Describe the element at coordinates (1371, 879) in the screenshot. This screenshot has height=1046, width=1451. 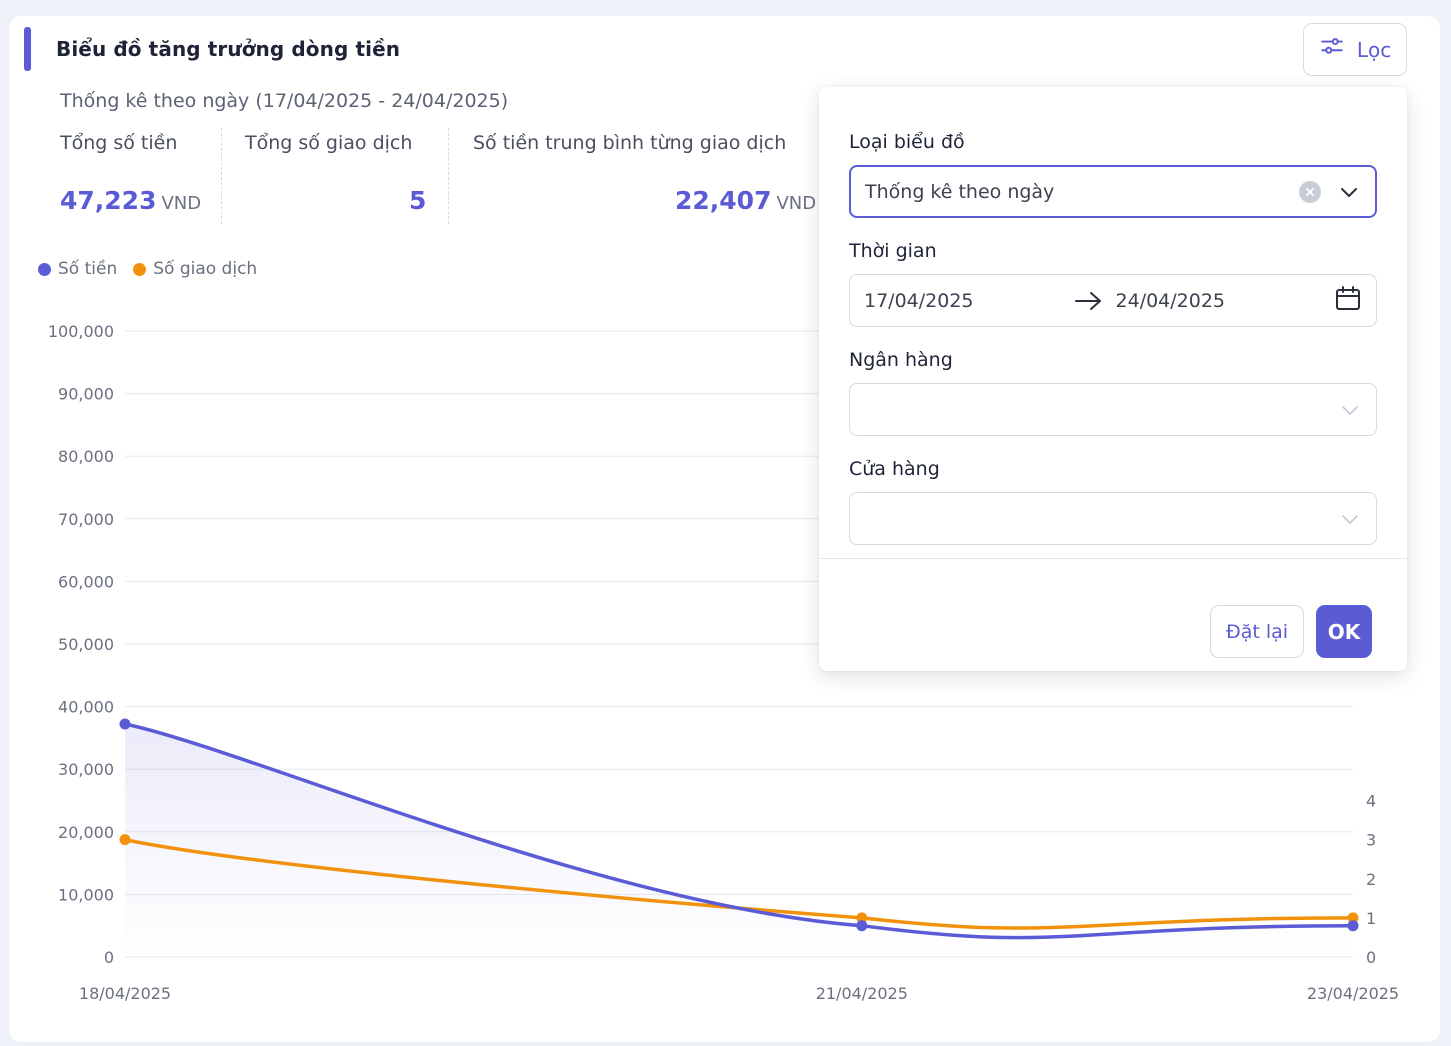
I see `y-right-tick-label: 2` at that location.